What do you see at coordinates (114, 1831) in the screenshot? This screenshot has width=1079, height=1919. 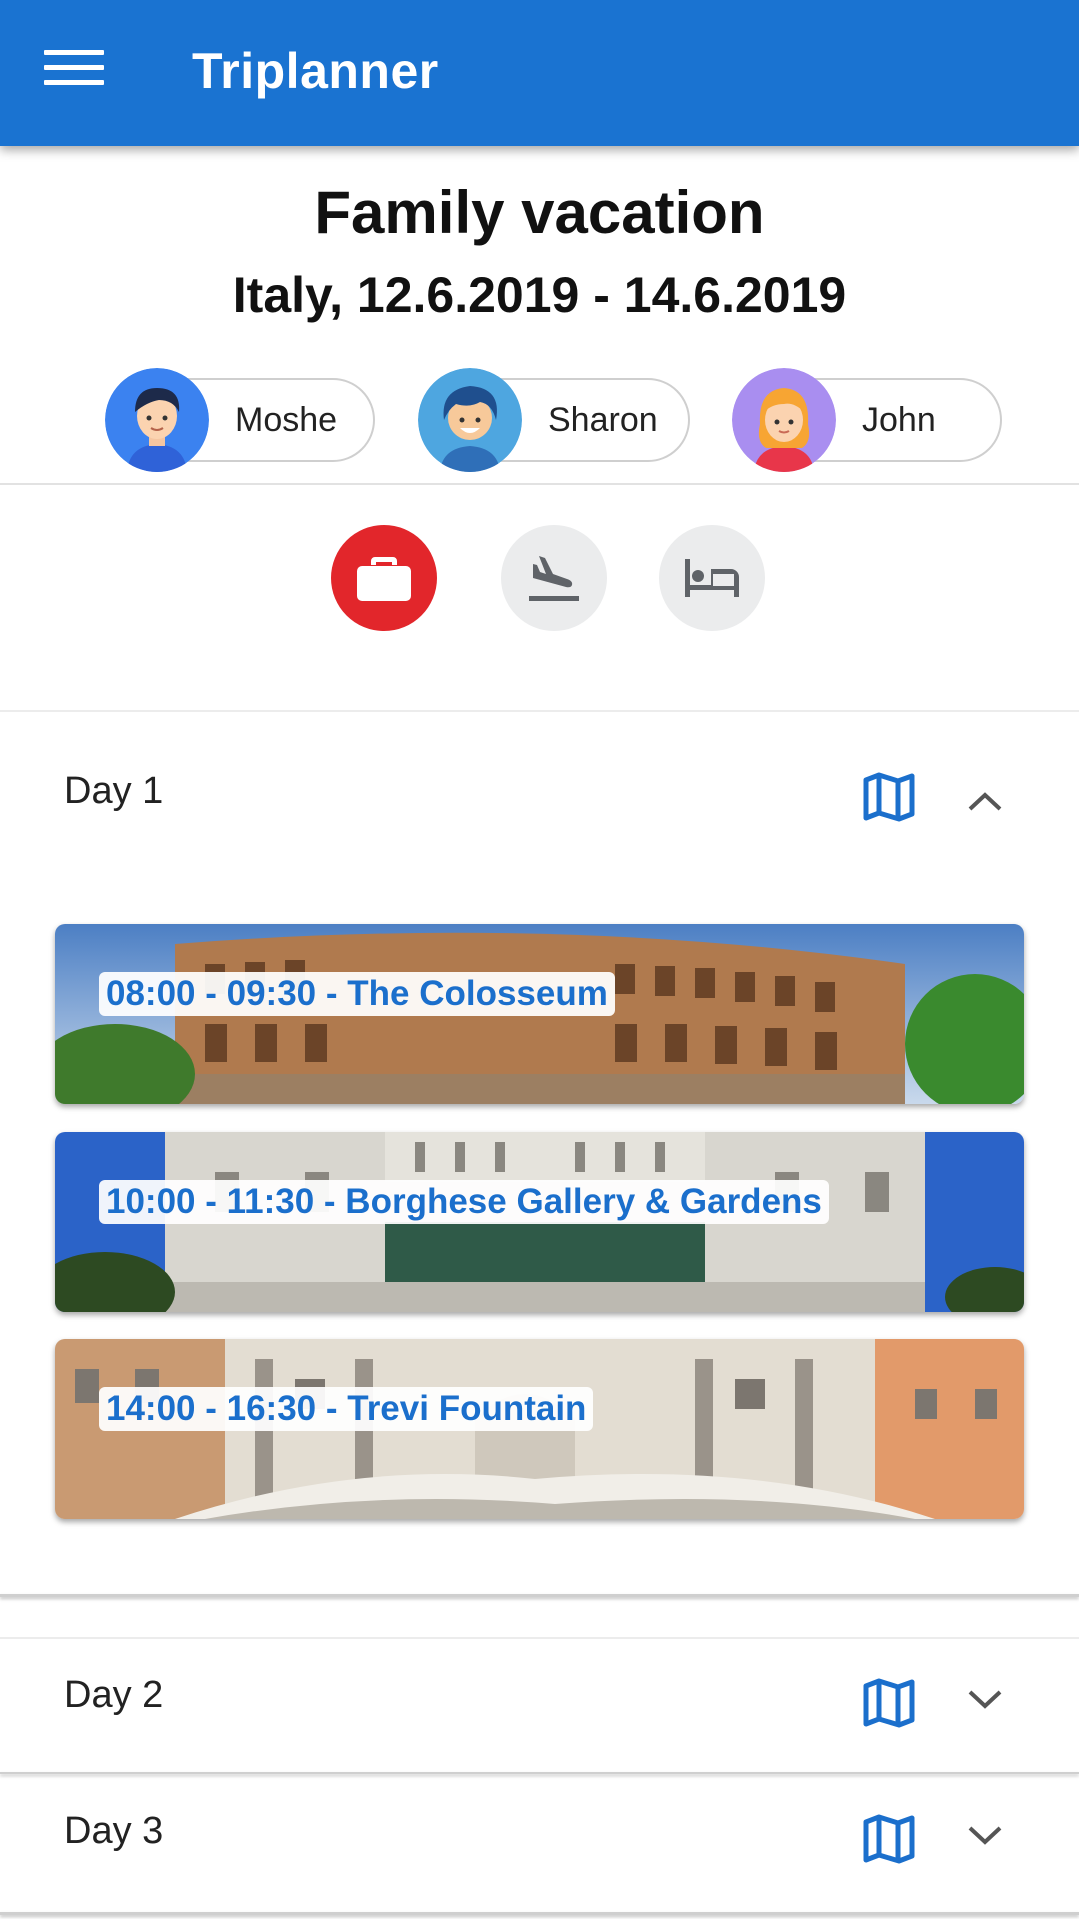 I see `day-label: Day 3` at bounding box center [114, 1831].